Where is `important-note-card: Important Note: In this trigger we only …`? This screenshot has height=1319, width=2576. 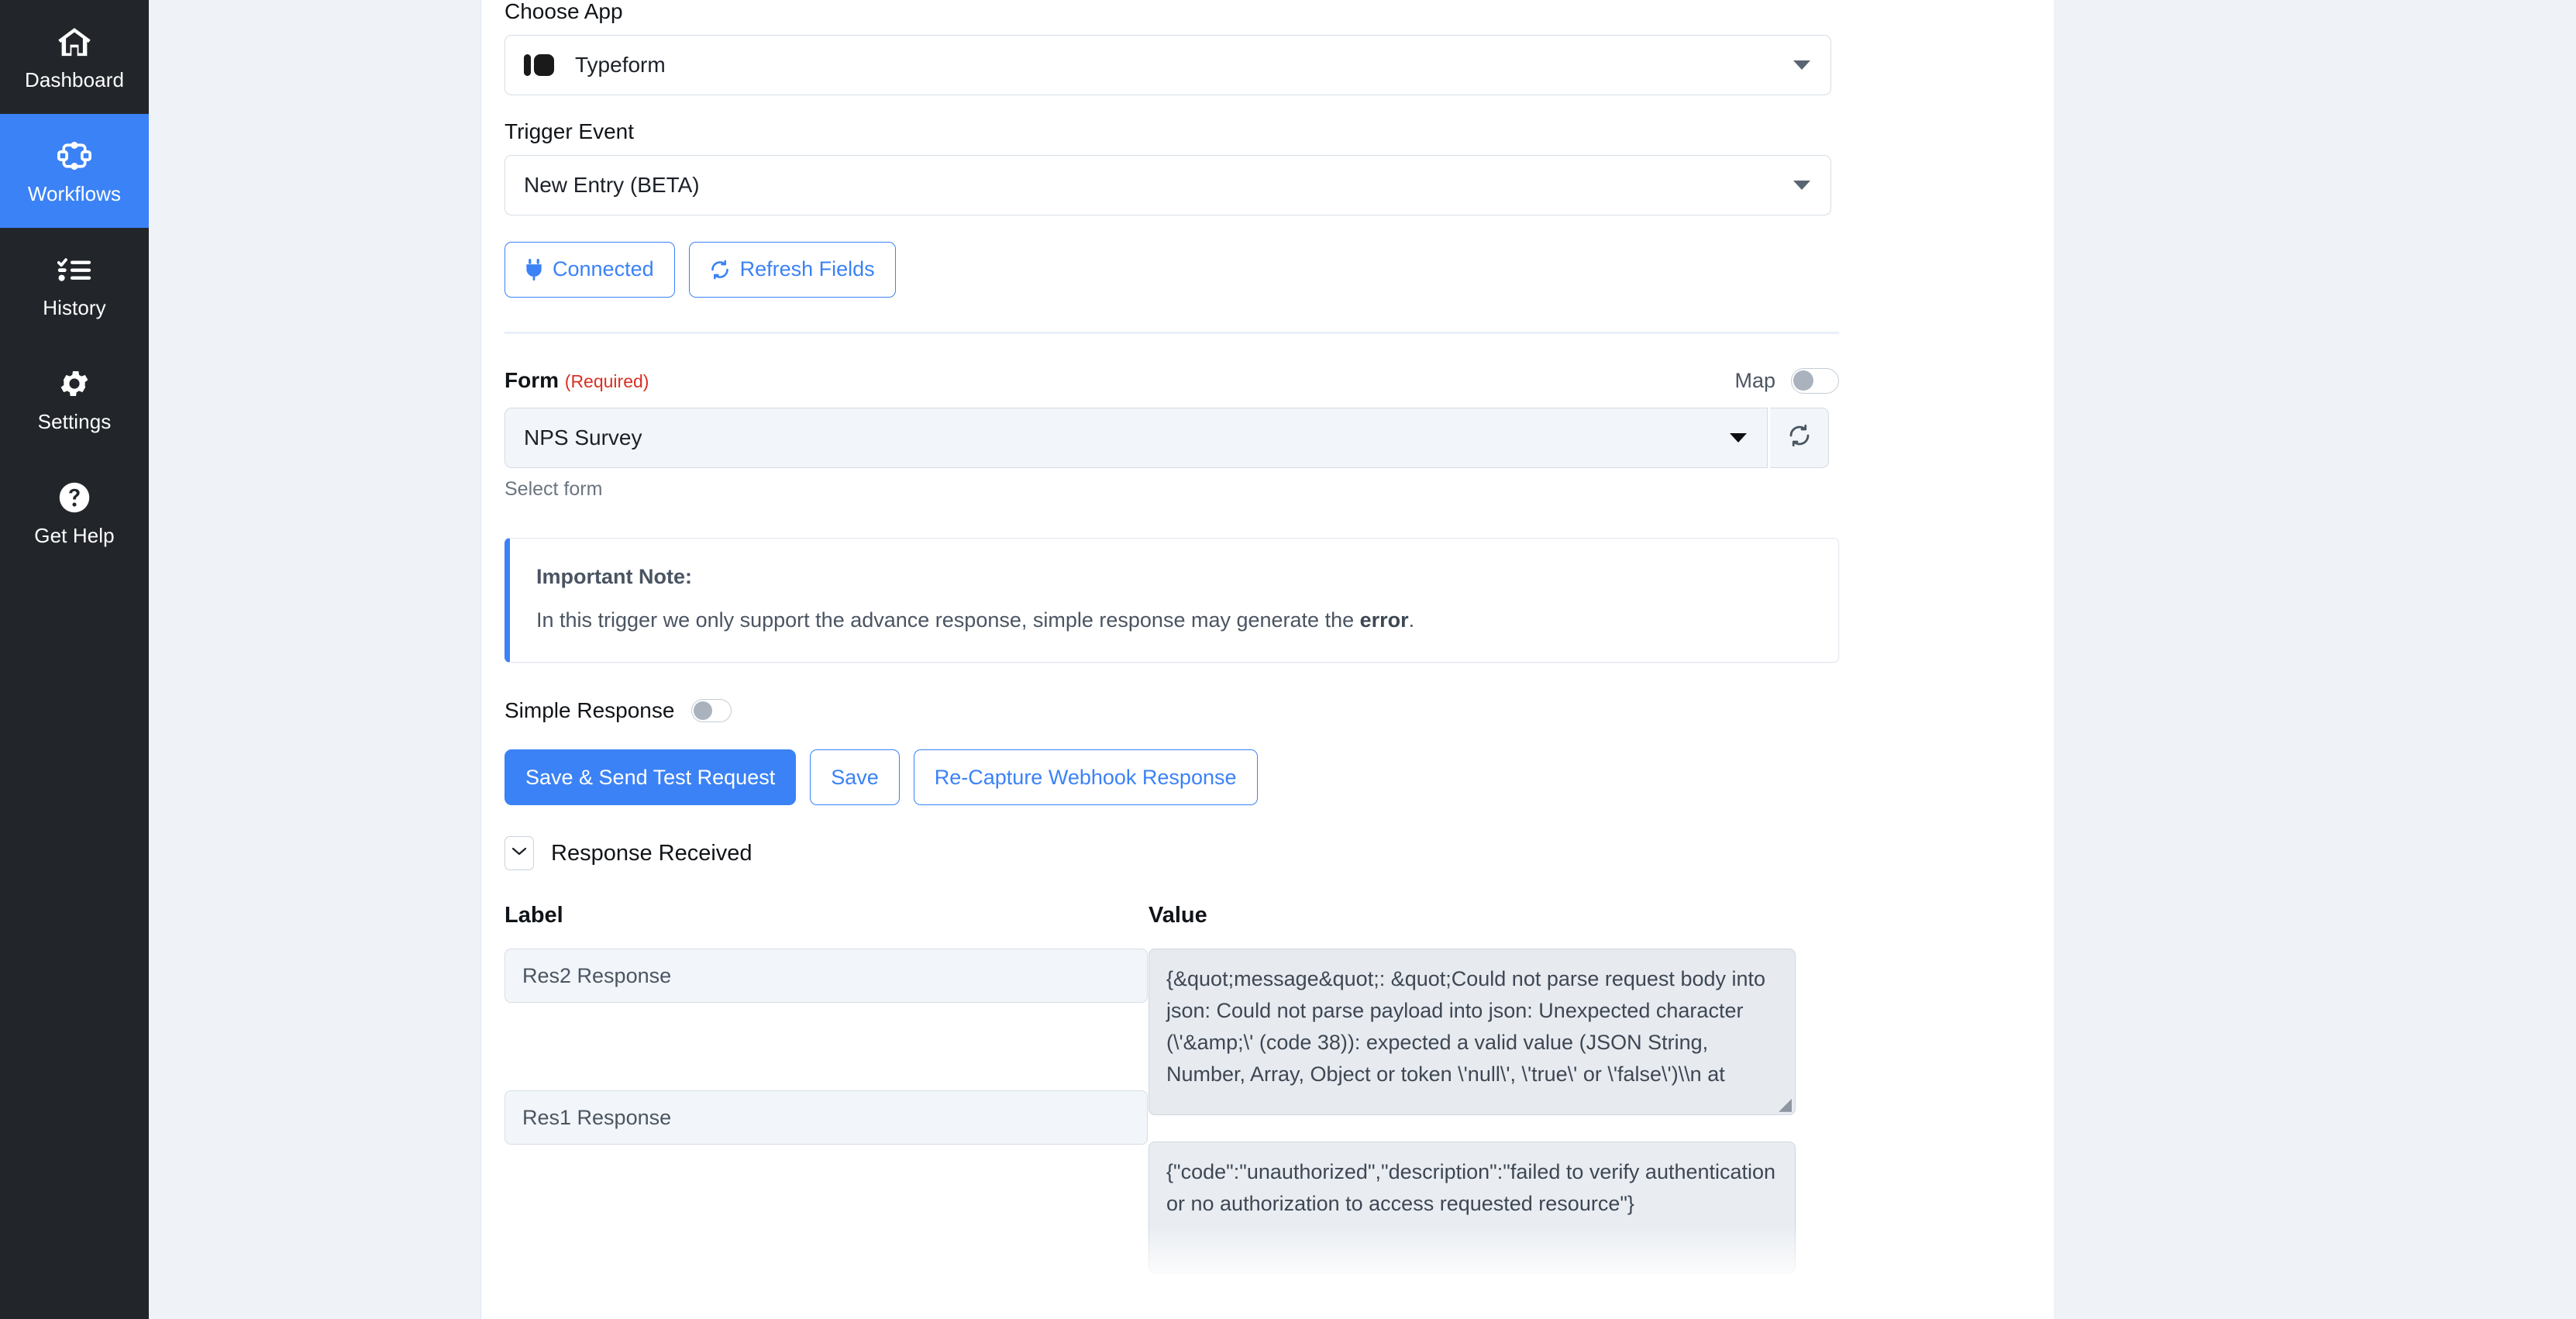 important-note-card: Important Note: In this trigger we only … is located at coordinates (1172, 600).